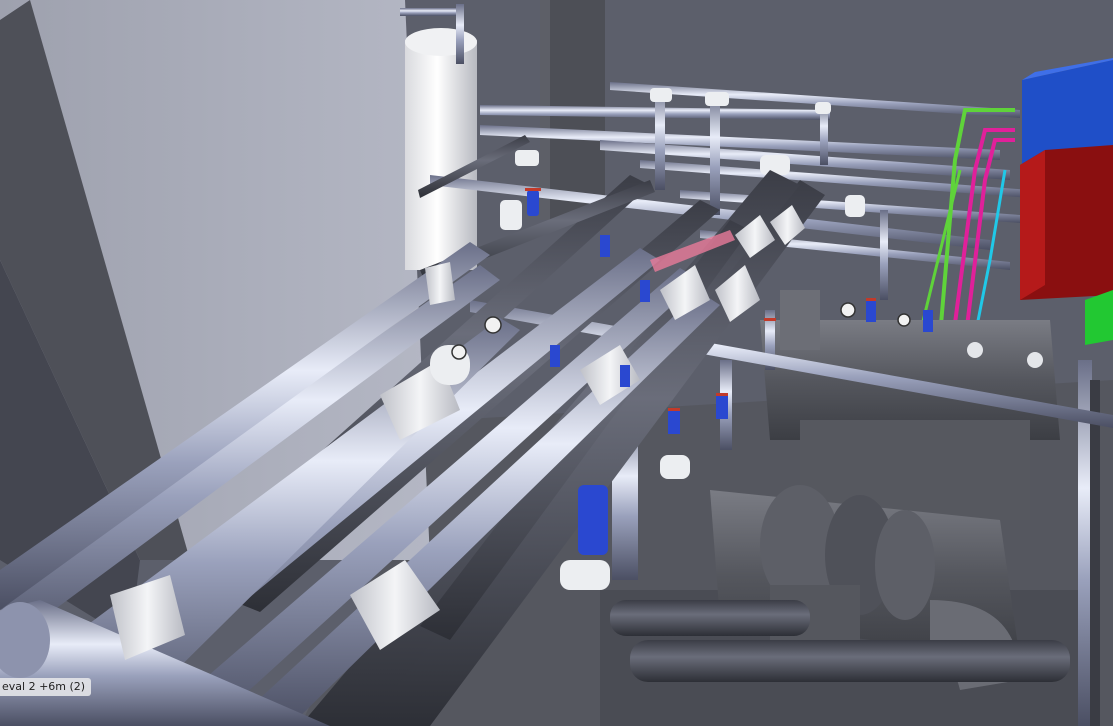 The width and height of the screenshot is (1113, 726). What do you see at coordinates (460, 34) in the screenshot?
I see `tank-riser` at bounding box center [460, 34].